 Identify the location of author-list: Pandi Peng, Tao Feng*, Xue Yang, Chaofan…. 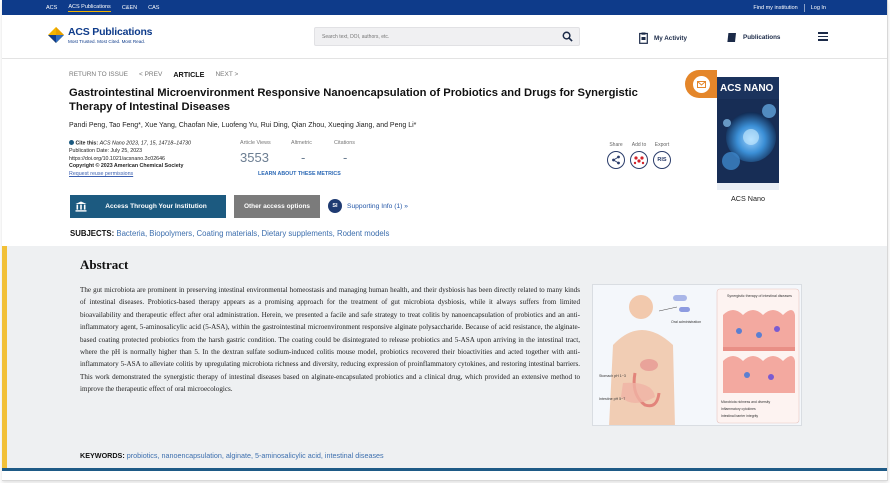
(242, 125).